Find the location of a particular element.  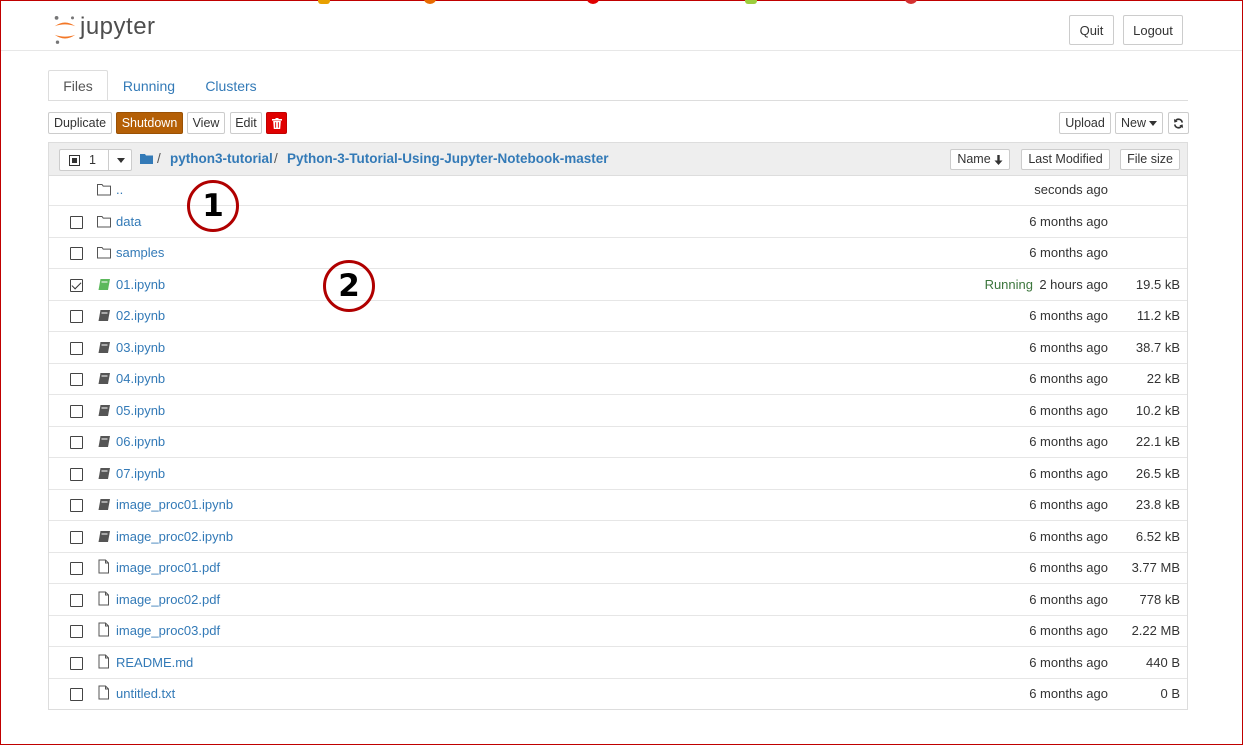

logout-button: Logout is located at coordinates (1153, 30).